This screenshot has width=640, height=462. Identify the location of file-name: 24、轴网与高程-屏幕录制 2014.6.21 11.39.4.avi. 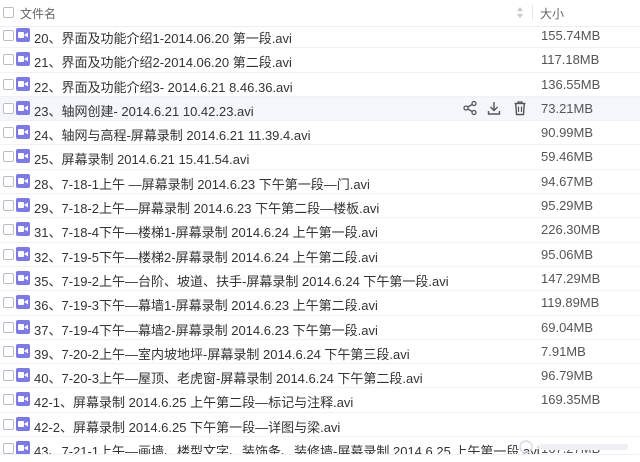
(172, 134).